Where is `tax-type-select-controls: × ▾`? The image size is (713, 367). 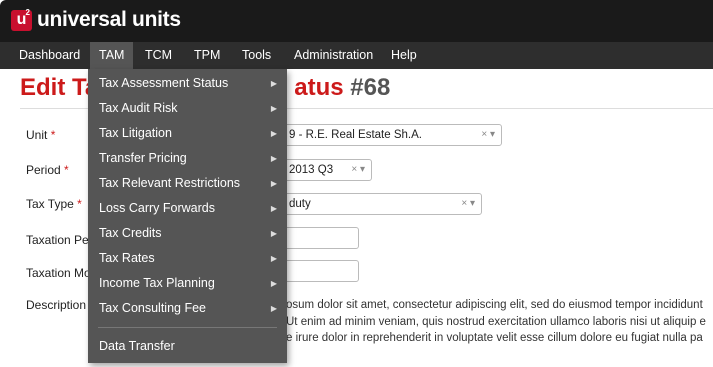
tax-type-select-controls: × ▾ is located at coordinates (468, 204).